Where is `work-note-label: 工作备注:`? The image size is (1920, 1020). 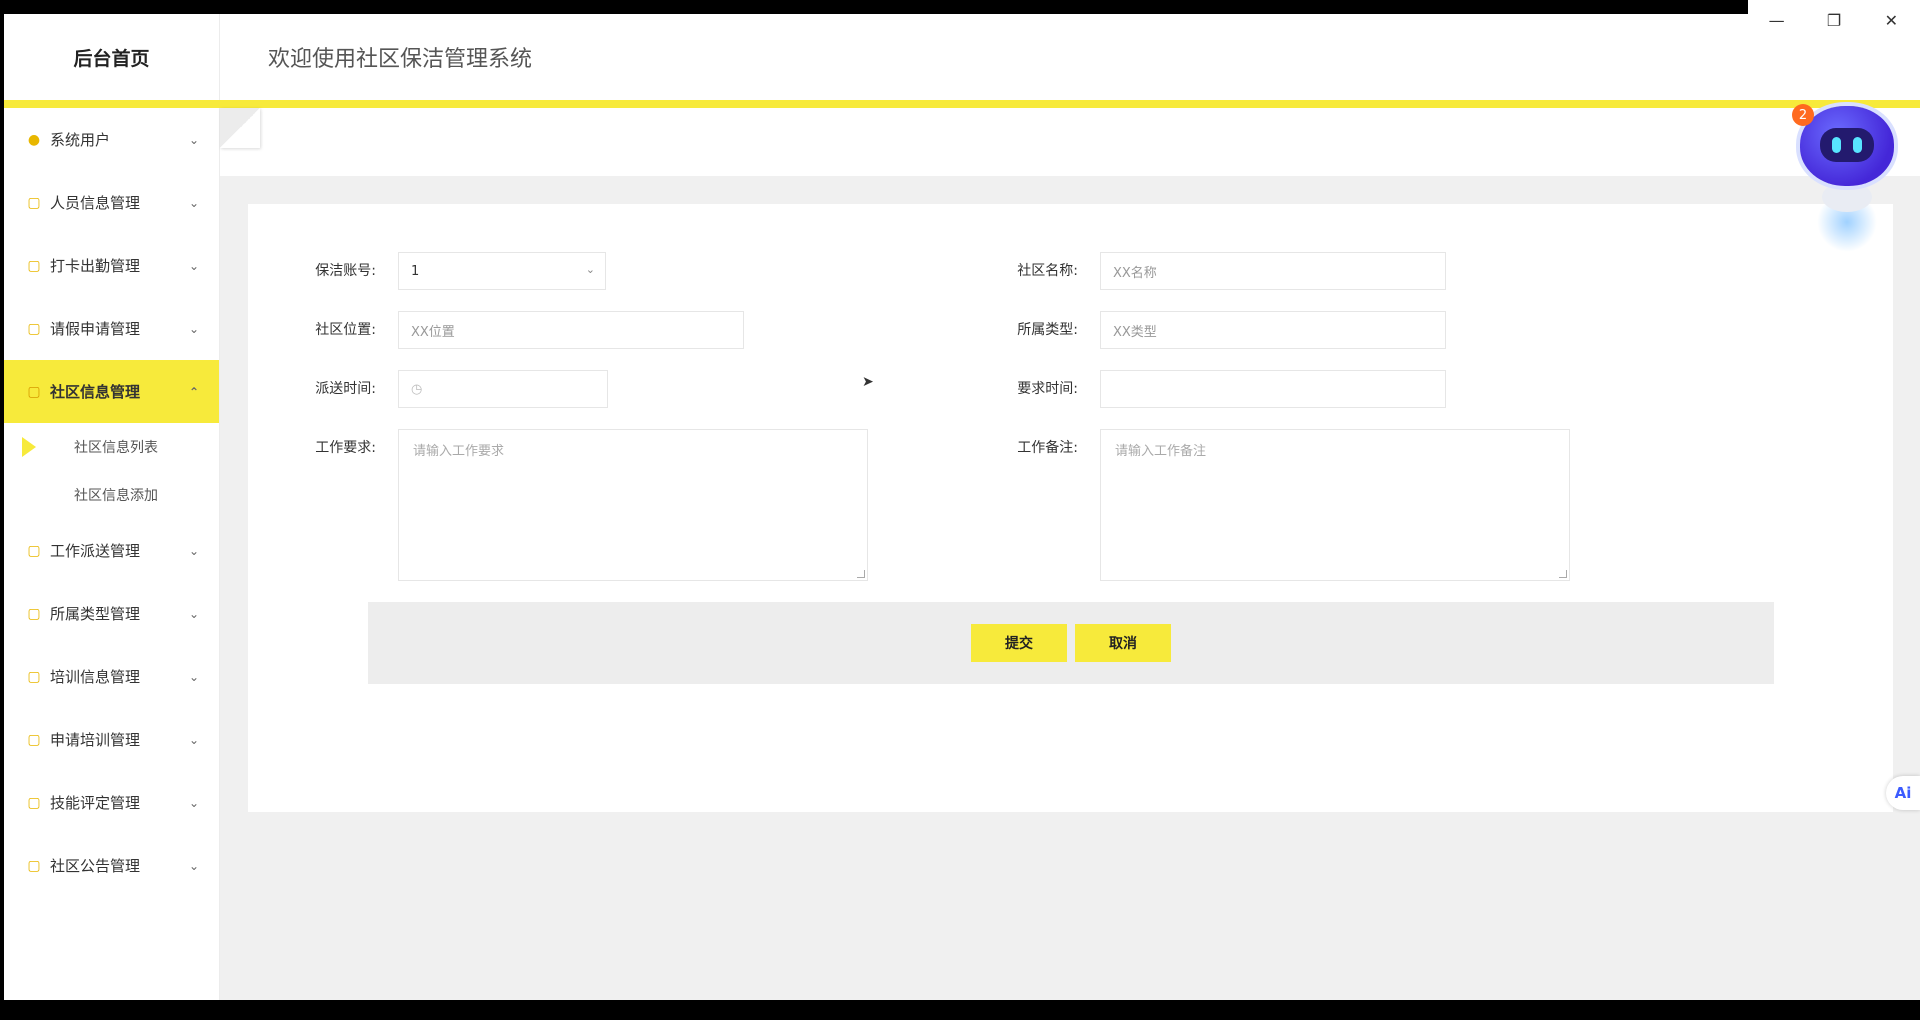
work-note-label: 工作备注: is located at coordinates (1047, 448).